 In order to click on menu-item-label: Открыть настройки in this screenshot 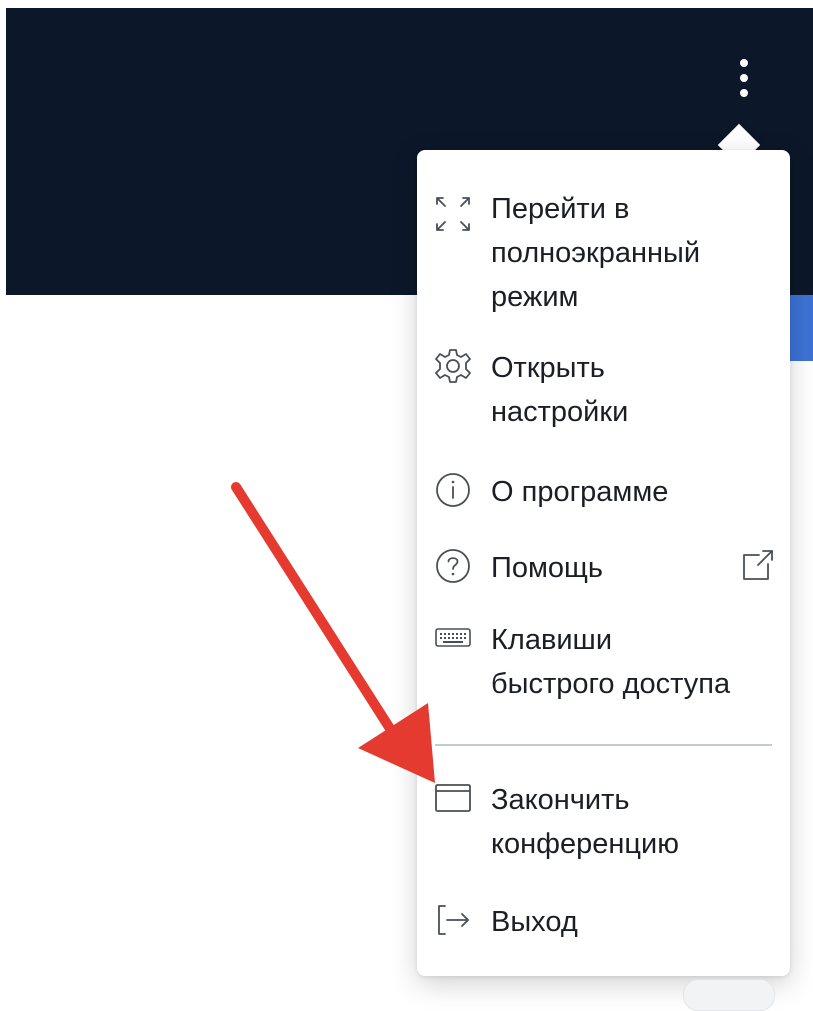, I will do `click(621, 390)`.